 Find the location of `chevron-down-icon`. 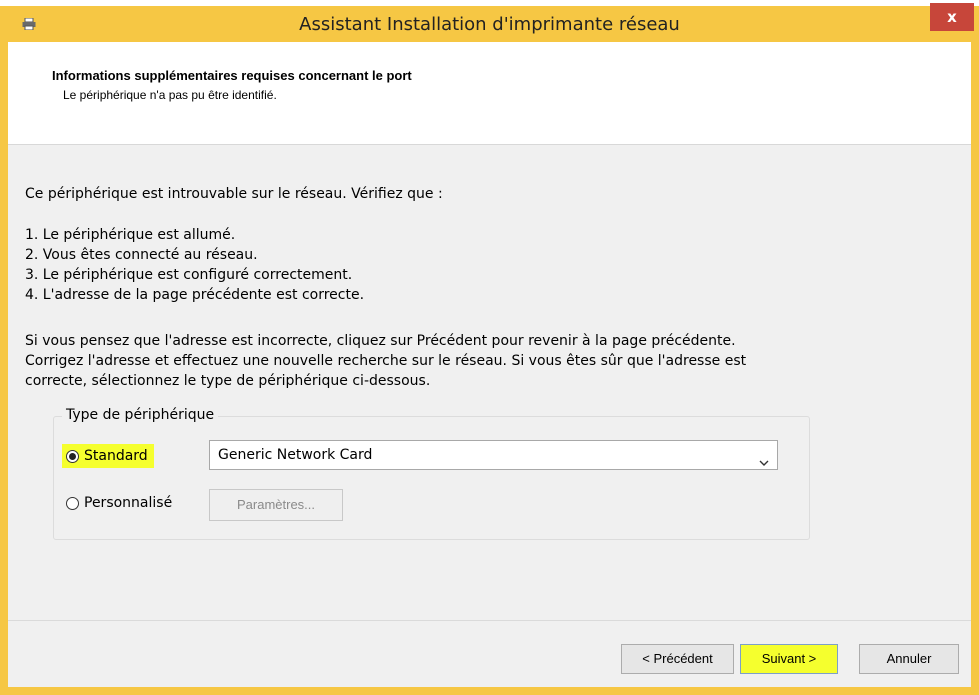

chevron-down-icon is located at coordinates (764, 458).